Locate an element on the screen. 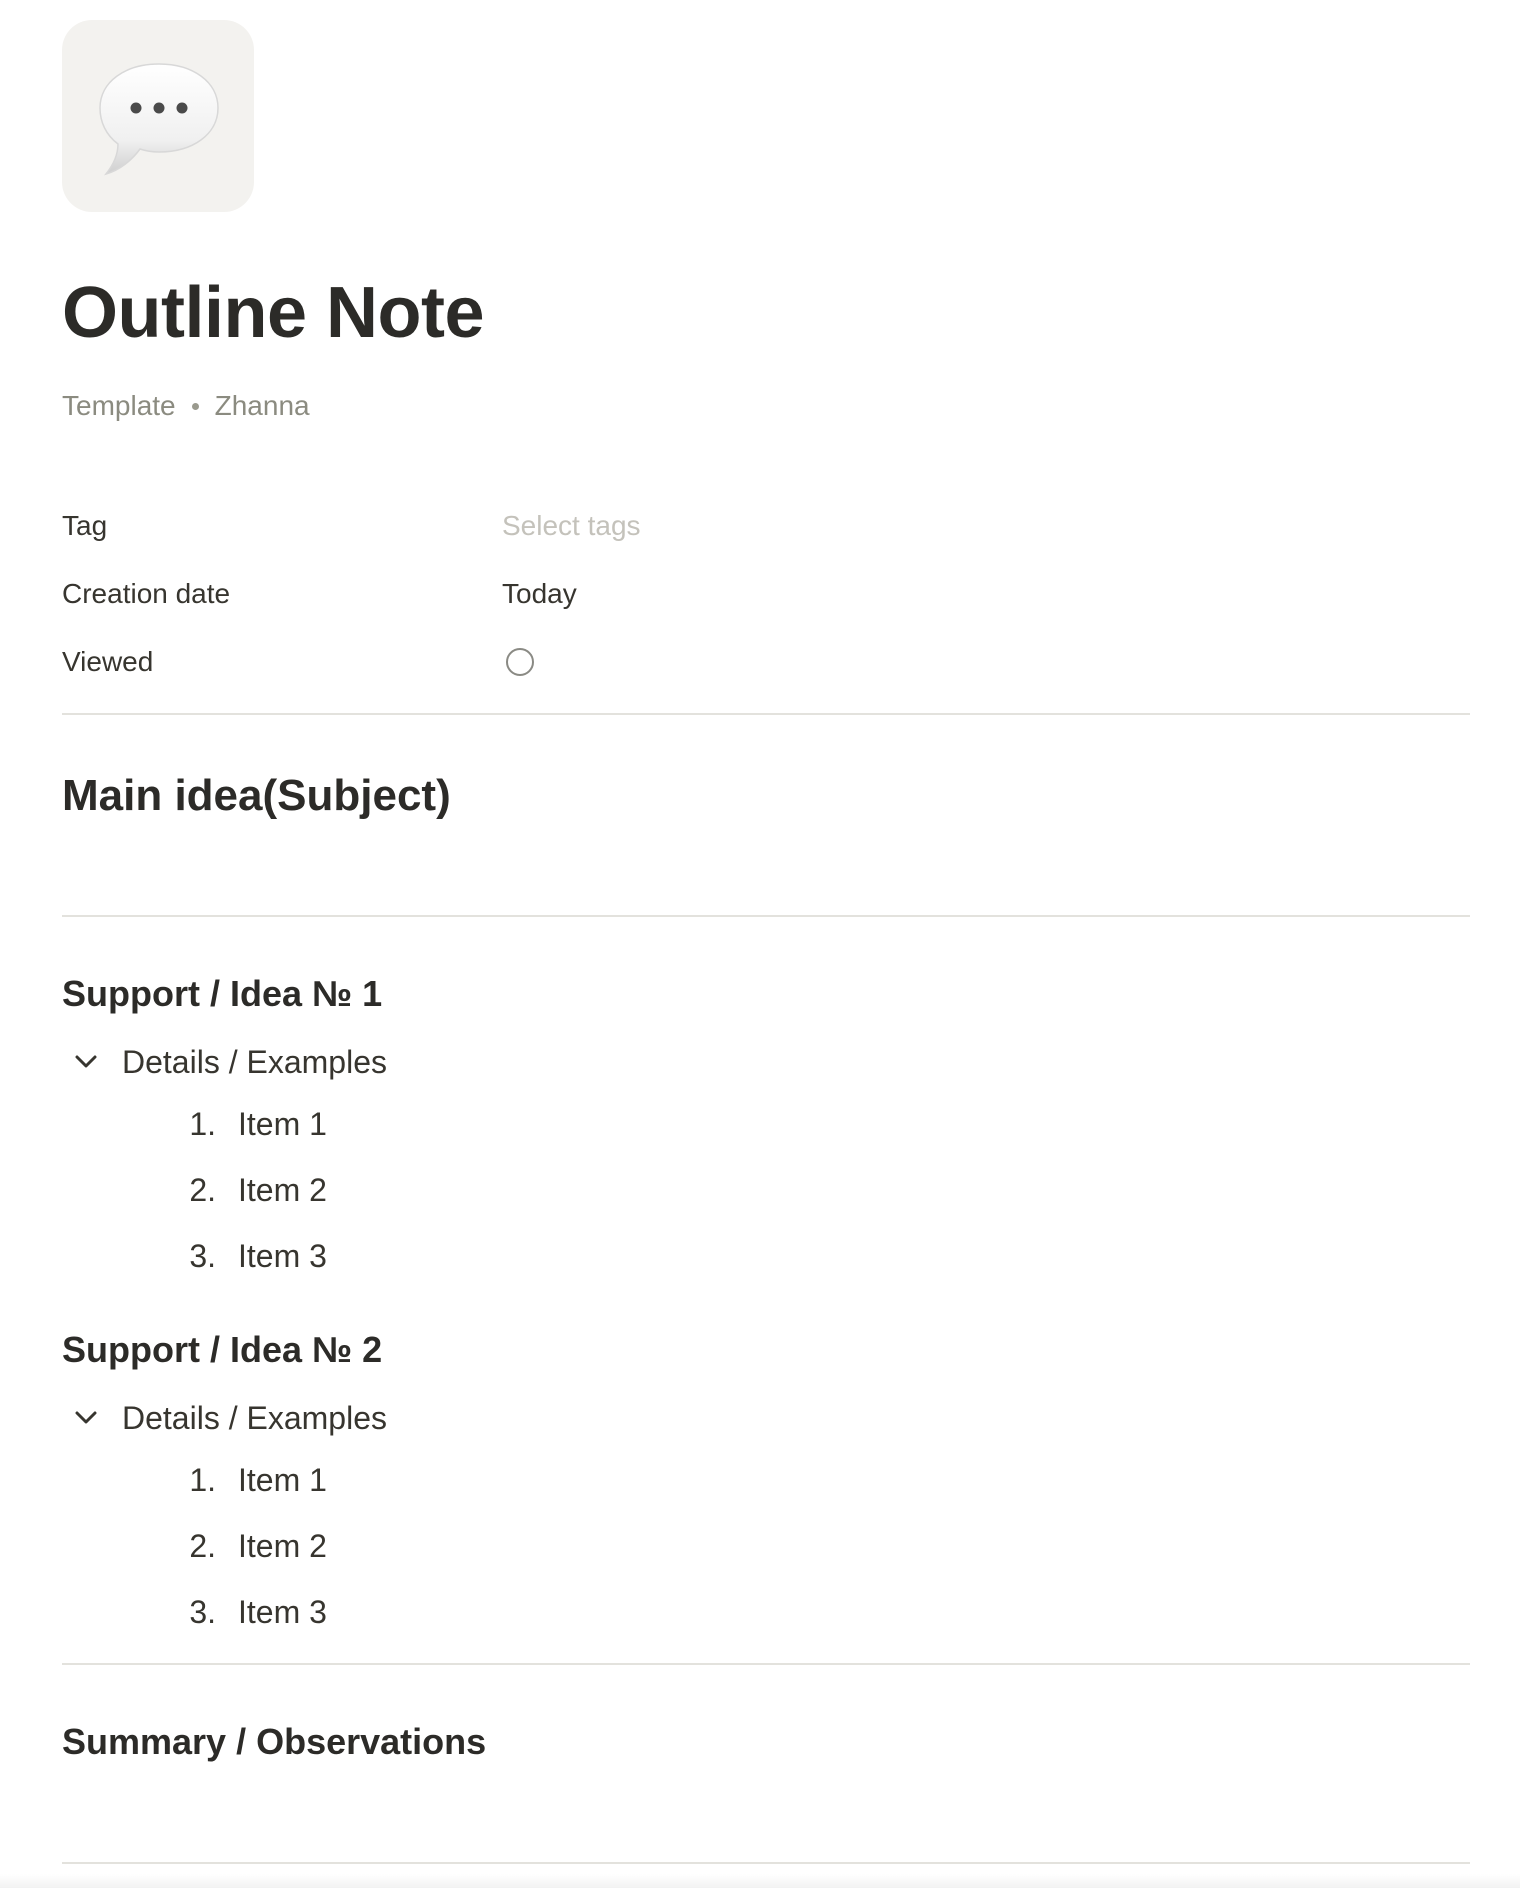 Image resolution: width=1520 pixels, height=1888 pixels. section-heading-1: Support / Idea № 1 is located at coordinates (222, 994).